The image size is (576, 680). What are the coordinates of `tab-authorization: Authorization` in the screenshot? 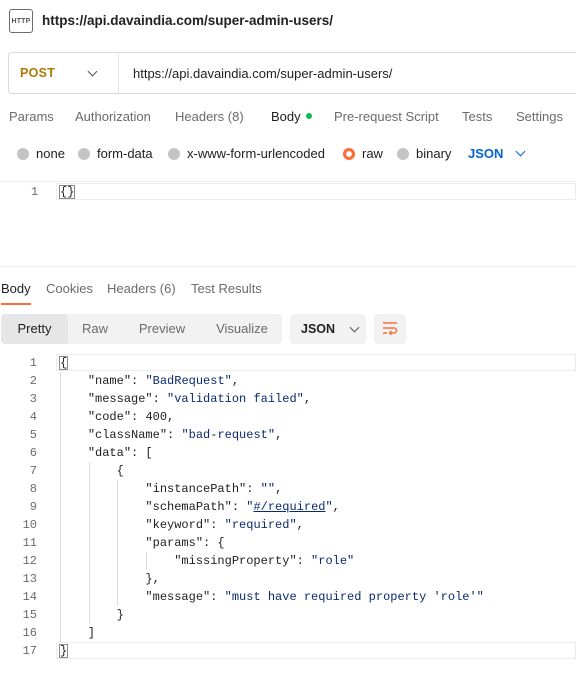 It's located at (113, 116).